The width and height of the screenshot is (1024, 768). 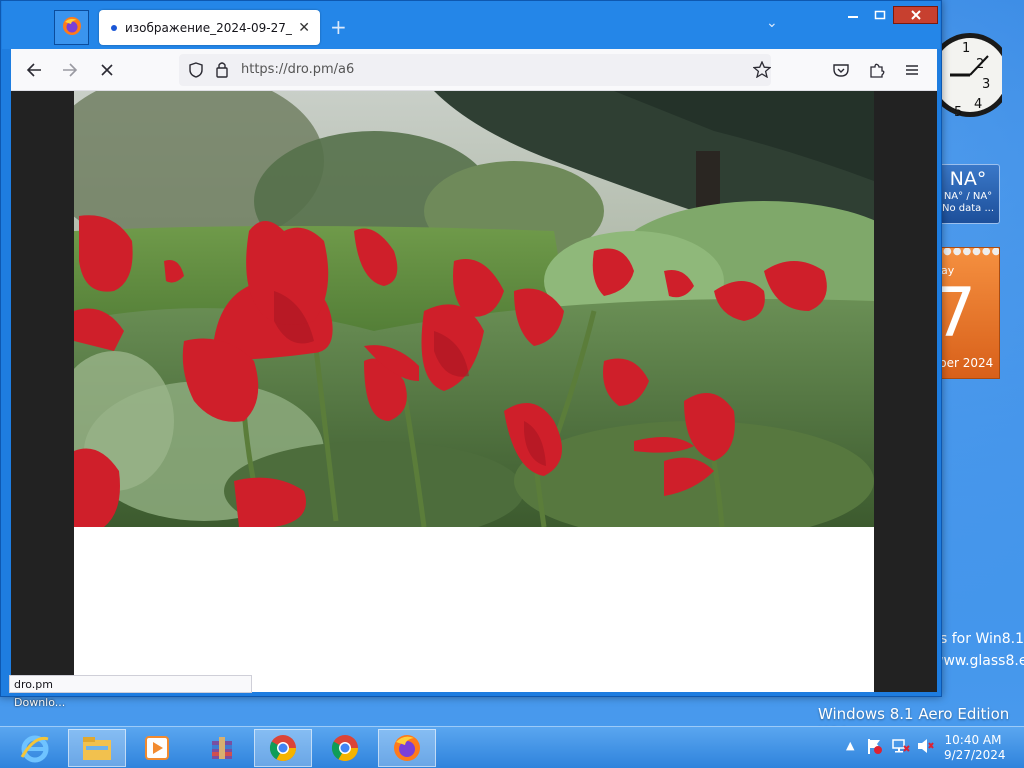 What do you see at coordinates (196, 71) in the screenshot?
I see `shield-icon` at bounding box center [196, 71].